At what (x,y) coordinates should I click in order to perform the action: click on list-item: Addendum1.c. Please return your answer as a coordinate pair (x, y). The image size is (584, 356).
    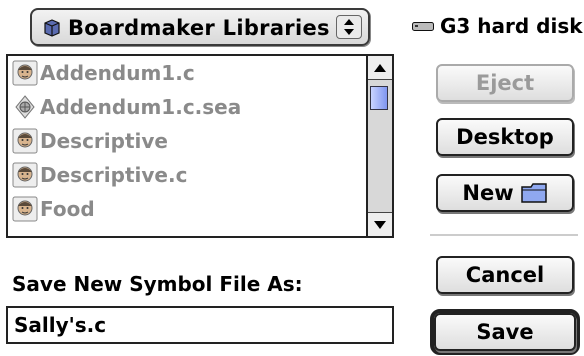
    Looking at the image, I should click on (187, 73).